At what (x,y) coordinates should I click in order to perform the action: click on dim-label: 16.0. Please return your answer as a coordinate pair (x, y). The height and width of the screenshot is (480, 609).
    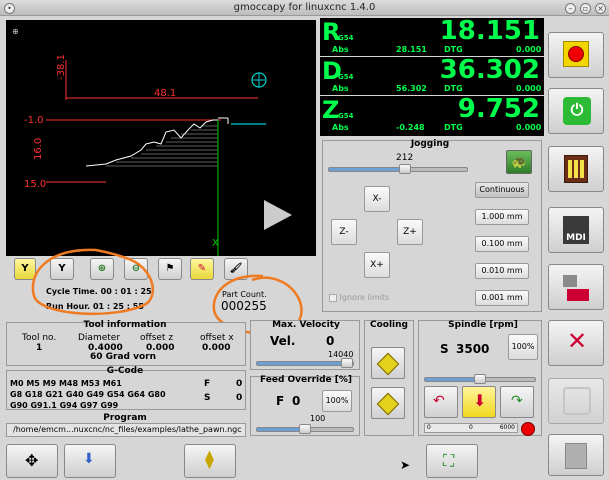
    Looking at the image, I should click on (38, 149).